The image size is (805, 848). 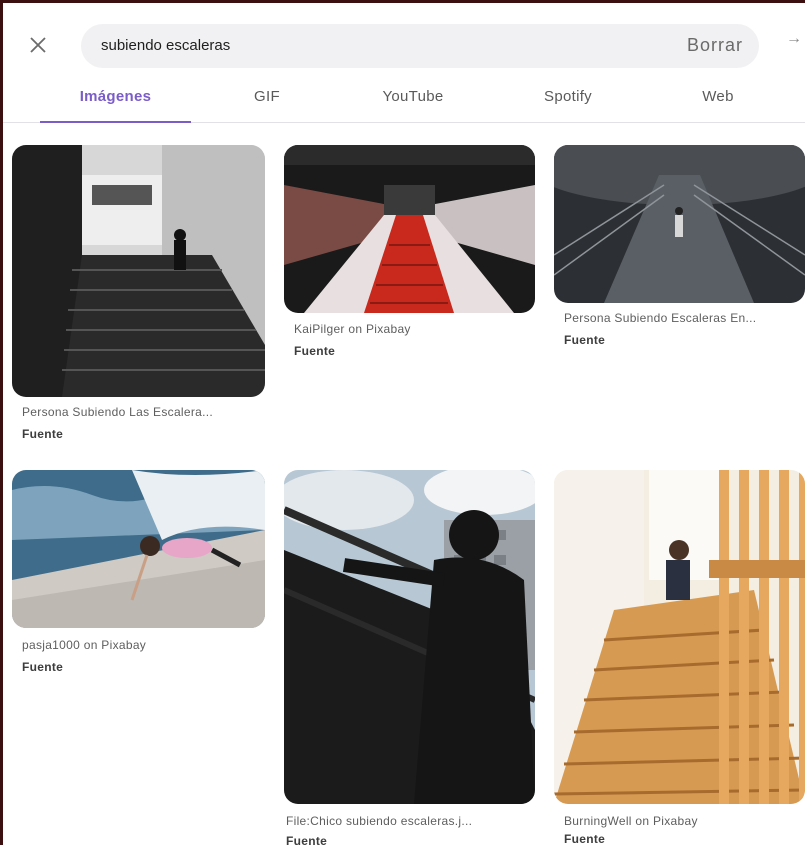 What do you see at coordinates (794, 39) in the screenshot?
I see `arrow-right-icon: →` at bounding box center [794, 39].